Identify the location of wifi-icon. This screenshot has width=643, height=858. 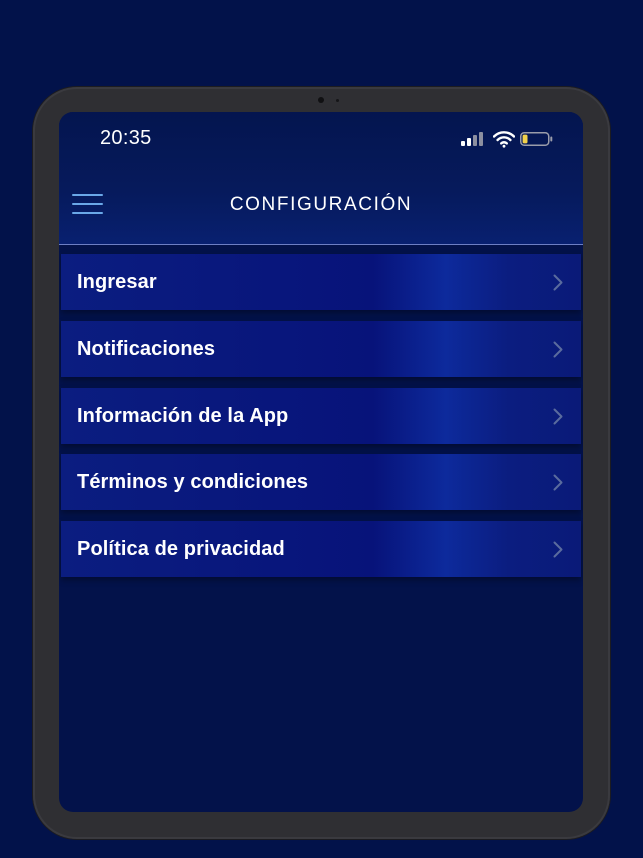
(504, 139).